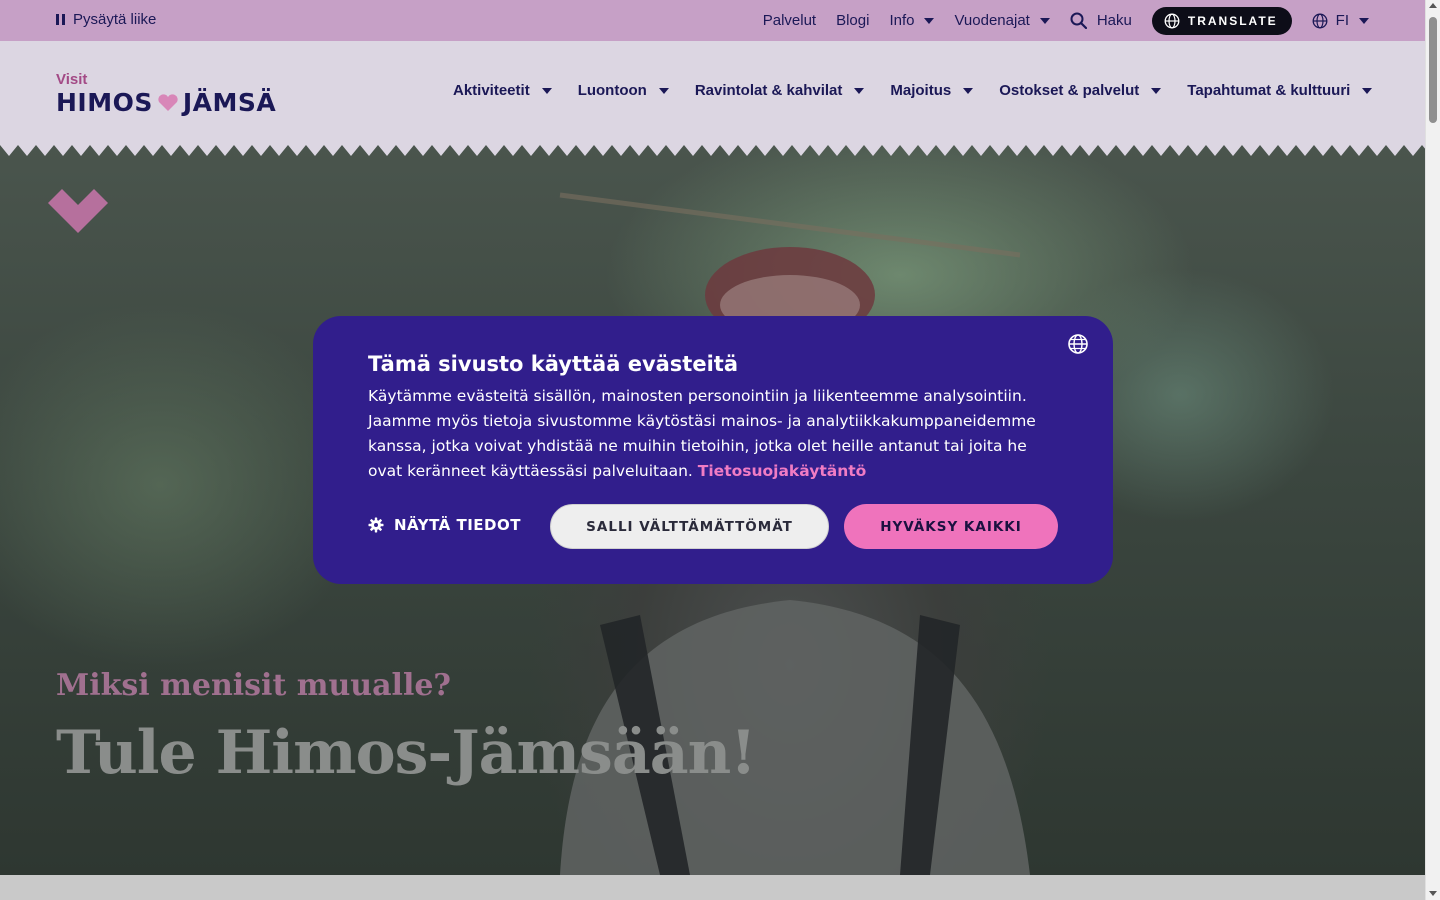  I want to click on hero-kicker: Miksi menisit muualle?, so click(254, 685).